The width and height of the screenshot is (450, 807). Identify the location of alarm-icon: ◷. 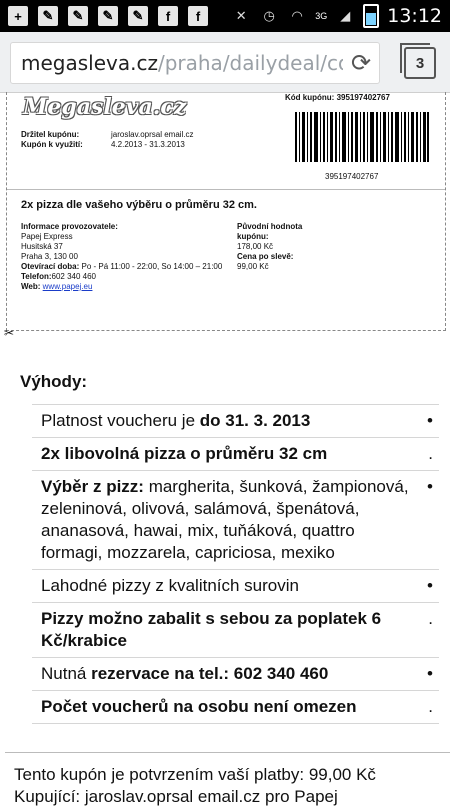
(269, 15).